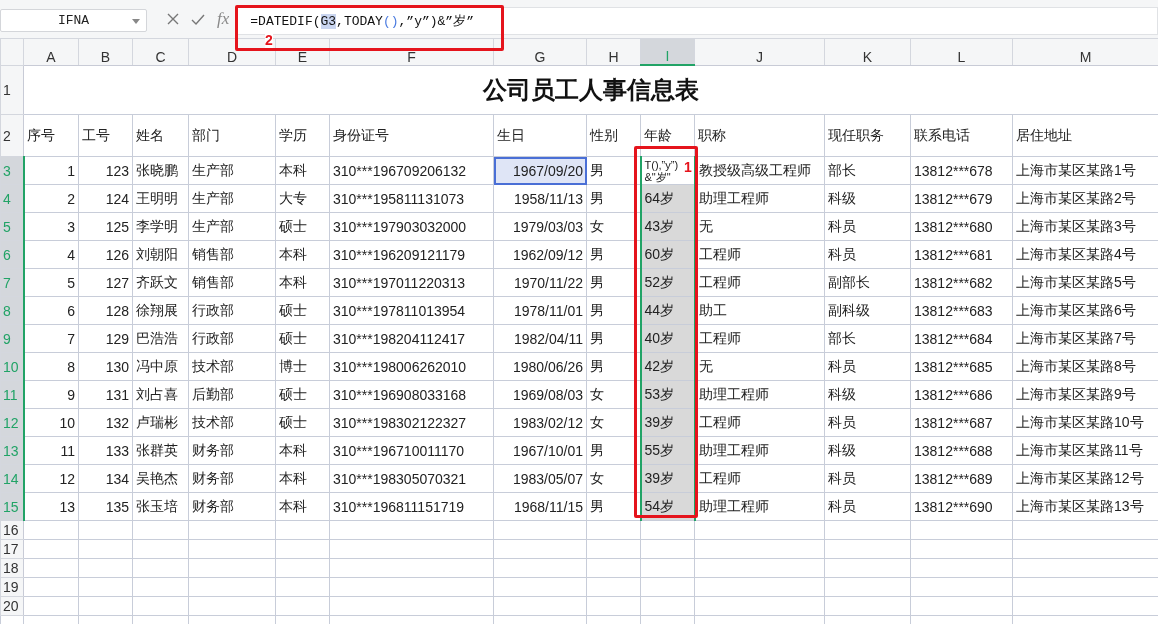 Image resolution: width=1158 pixels, height=624 pixels. I want to click on annotation-number: 1, so click(688, 167).